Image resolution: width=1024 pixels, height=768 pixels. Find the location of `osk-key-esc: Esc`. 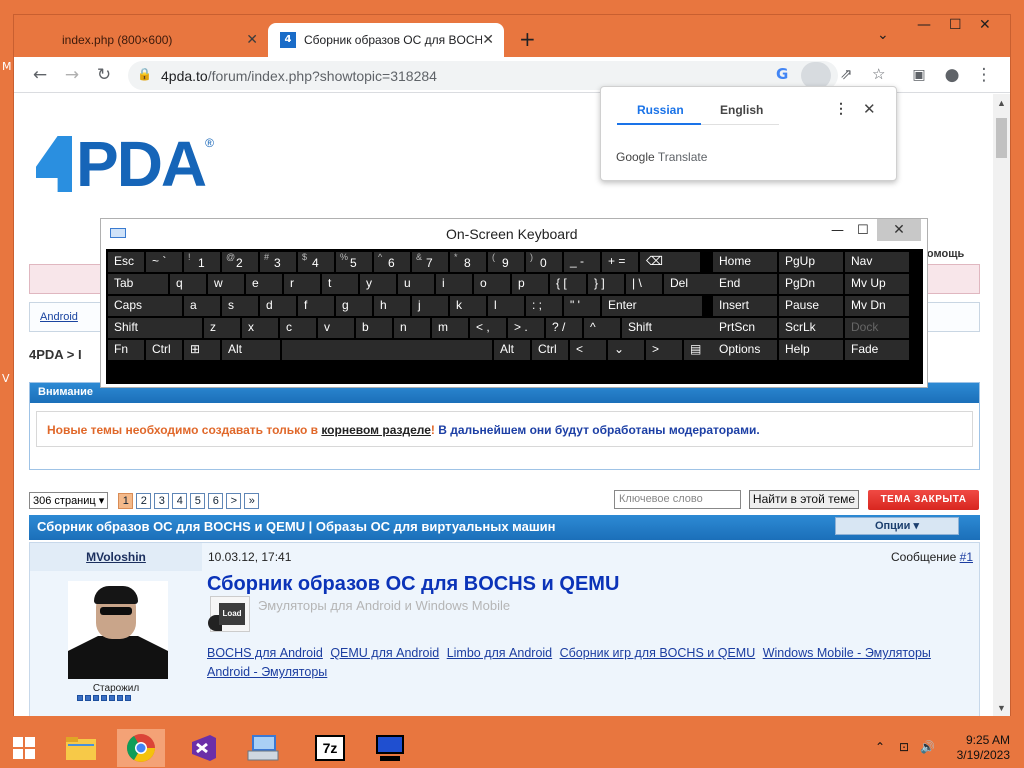

osk-key-esc: Esc is located at coordinates (126, 262).